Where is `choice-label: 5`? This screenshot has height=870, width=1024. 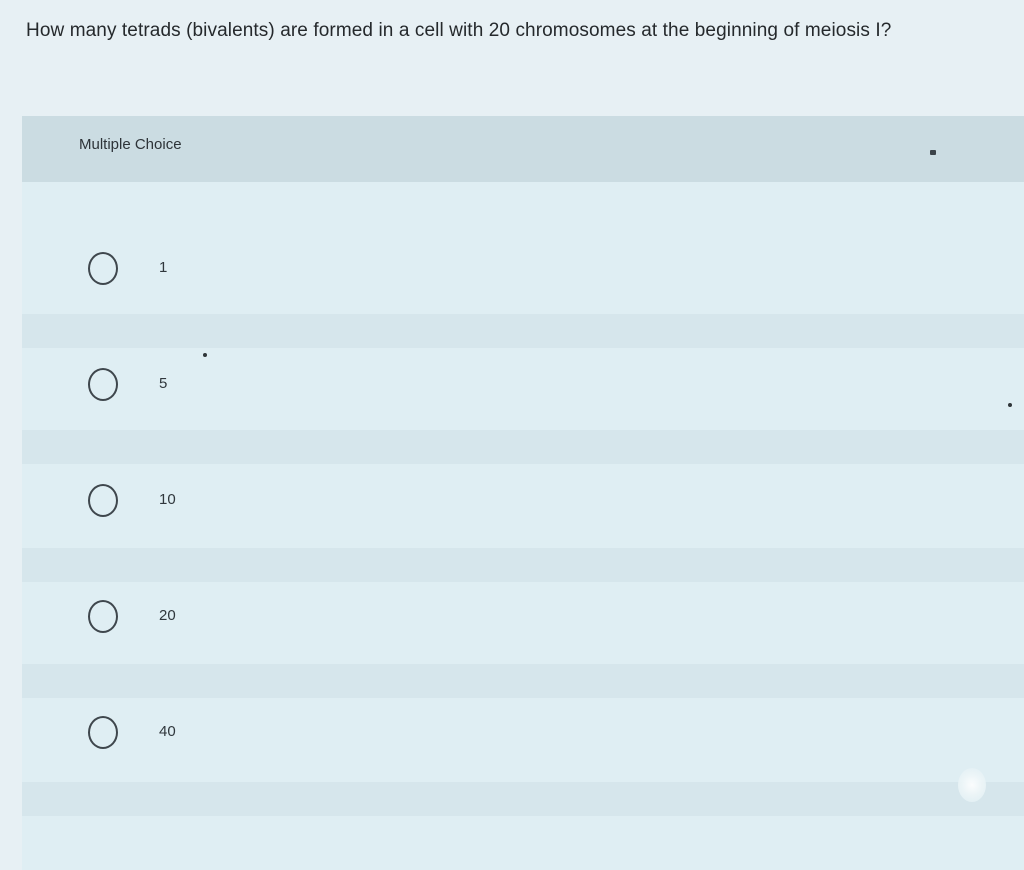
choice-label: 5 is located at coordinates (163, 383).